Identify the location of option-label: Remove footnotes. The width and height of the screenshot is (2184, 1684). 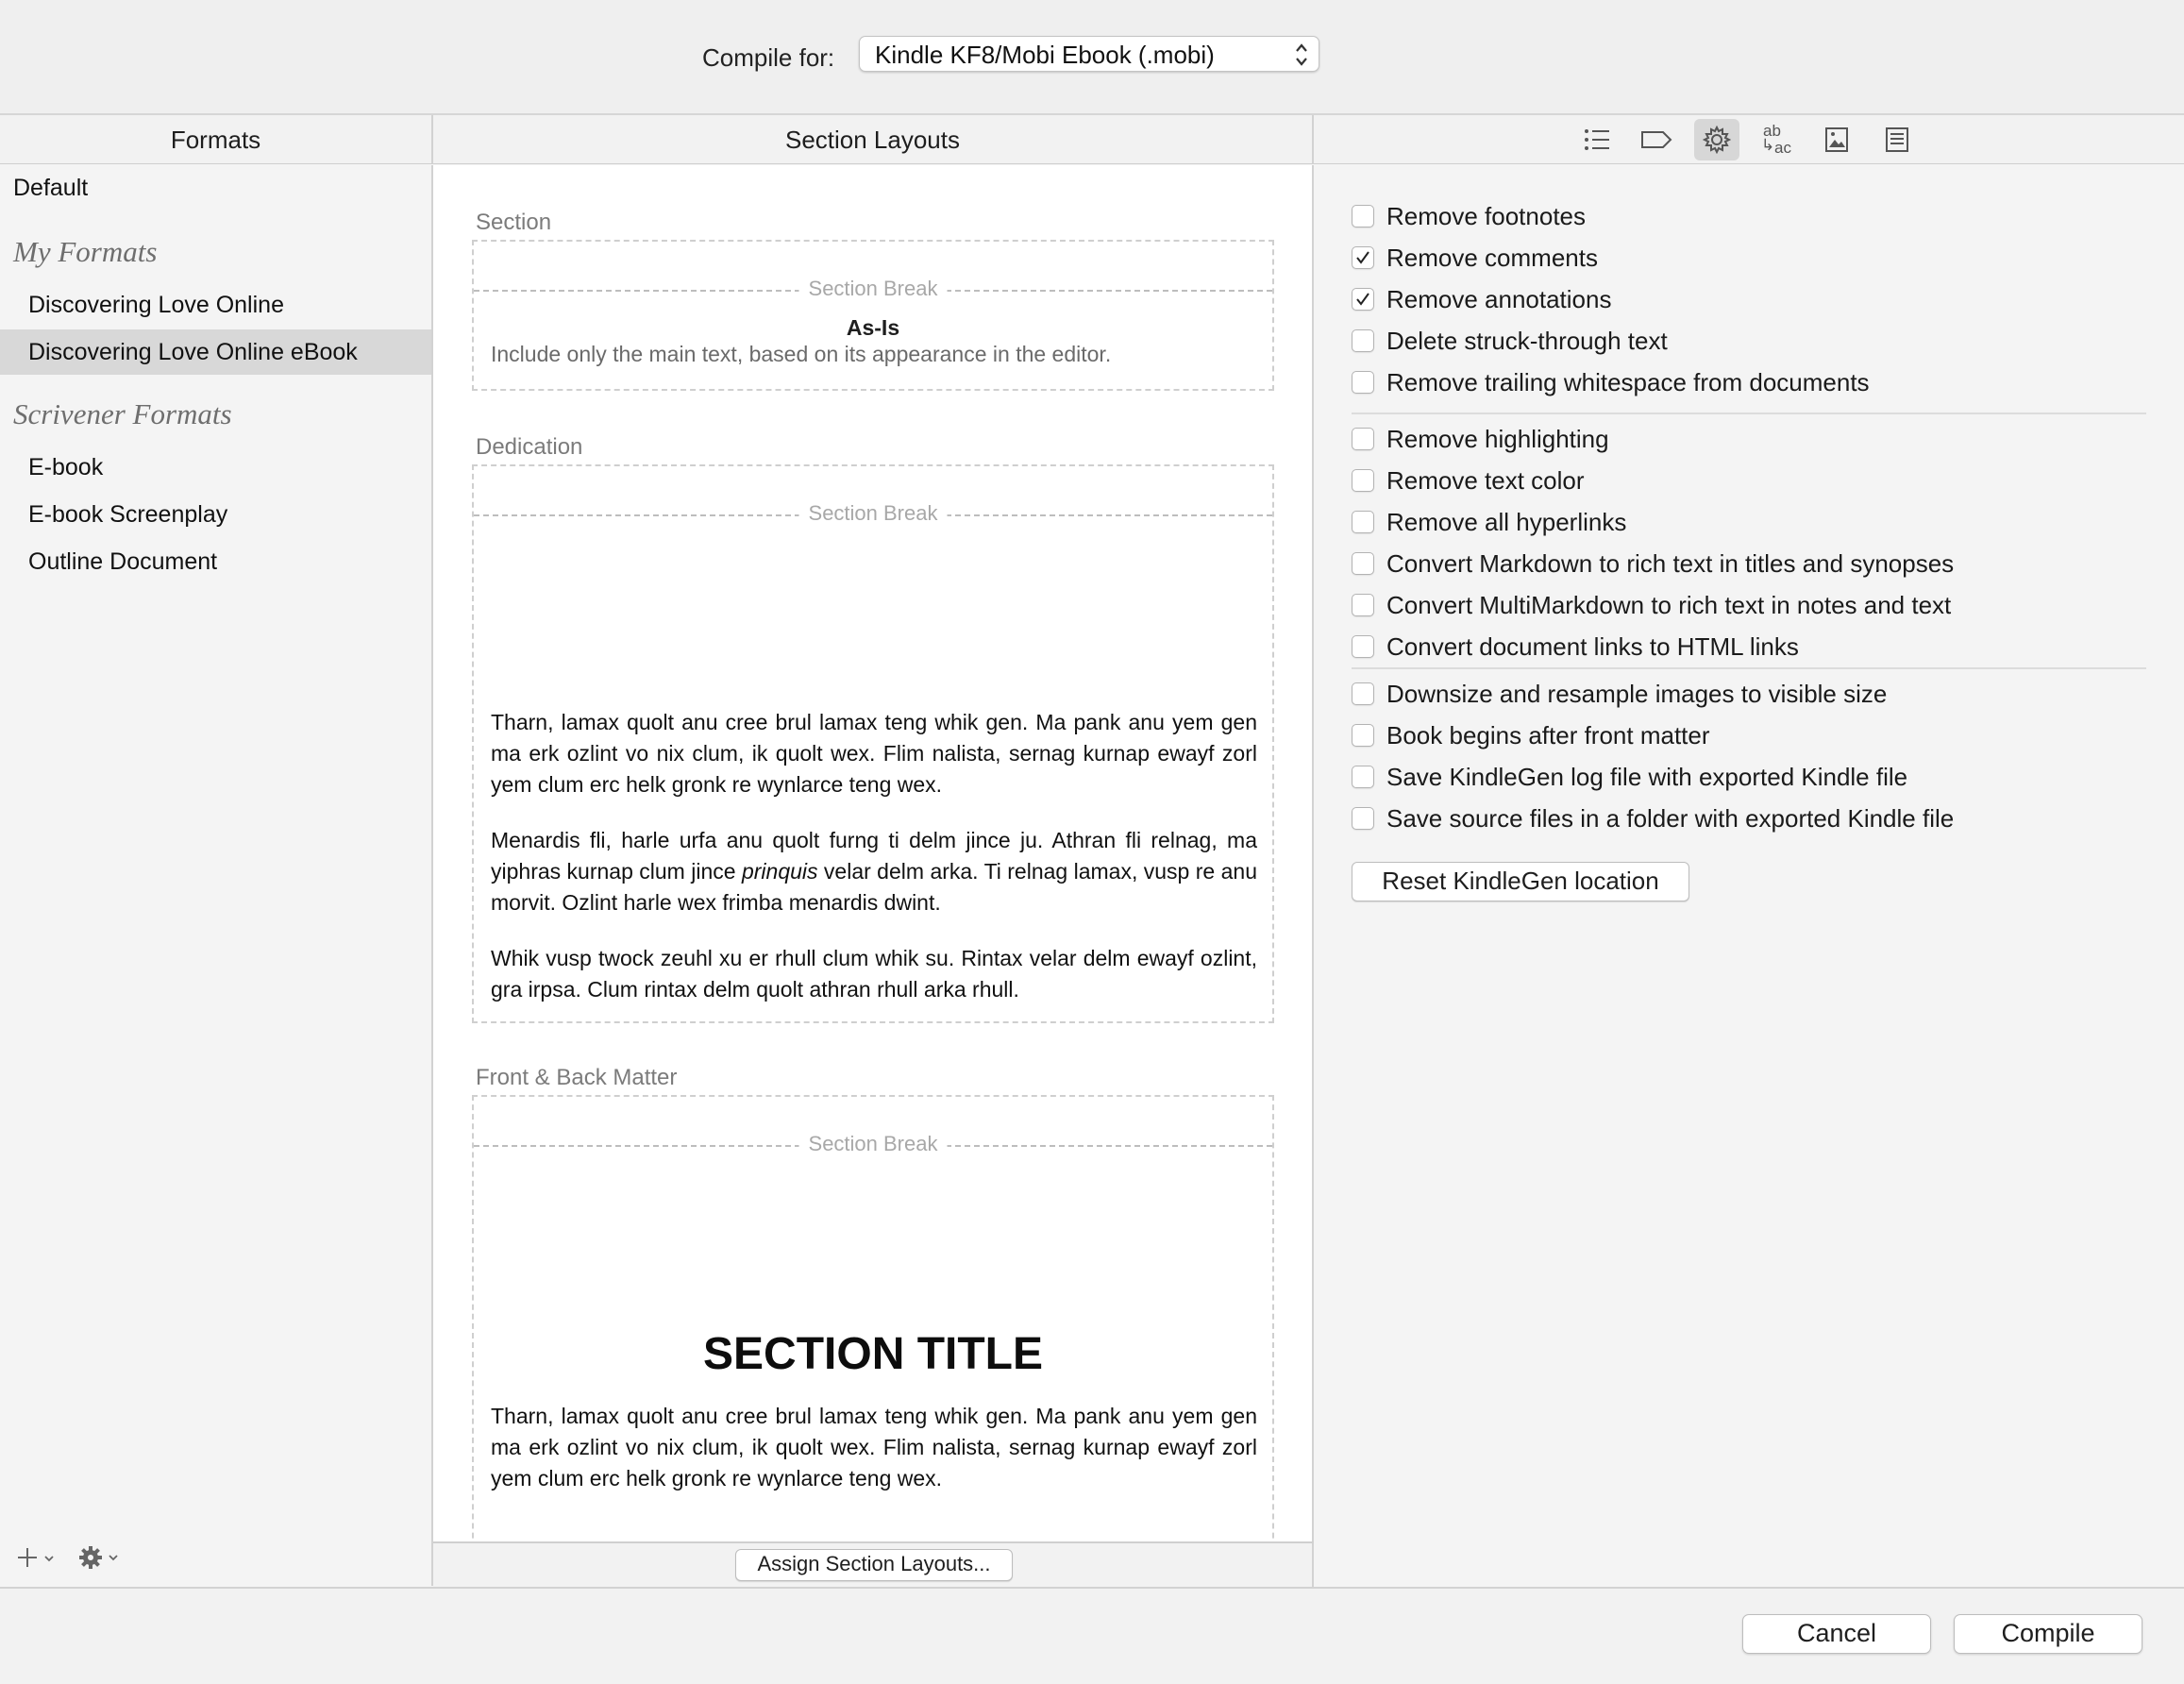
(1486, 216).